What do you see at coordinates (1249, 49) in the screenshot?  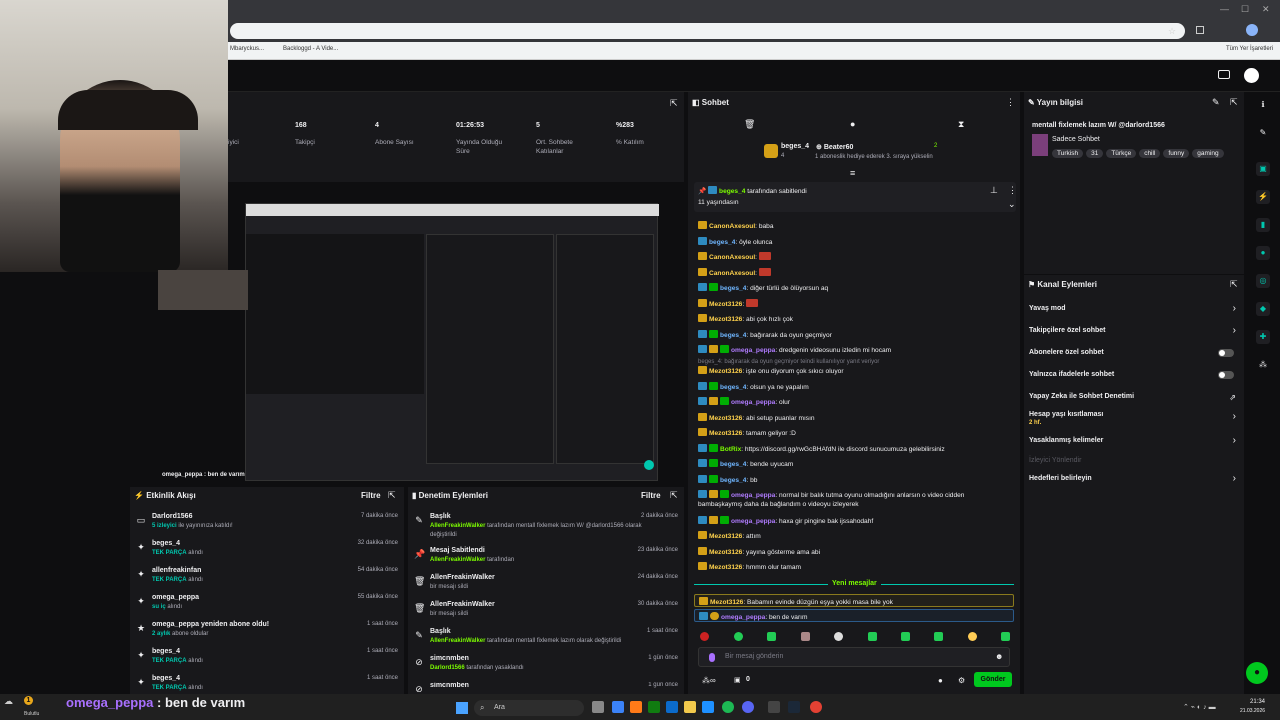 I see `all-bookmarks: Tüm Yer İşaretleri` at bounding box center [1249, 49].